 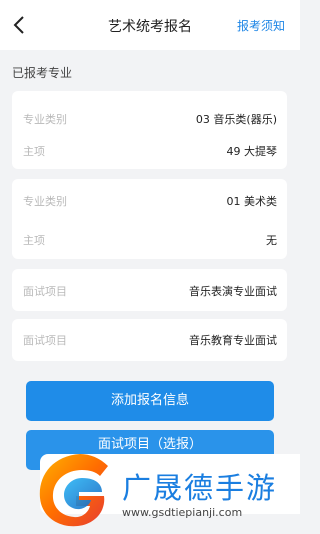 What do you see at coordinates (271, 240) in the screenshot?
I see `row-value: 无` at bounding box center [271, 240].